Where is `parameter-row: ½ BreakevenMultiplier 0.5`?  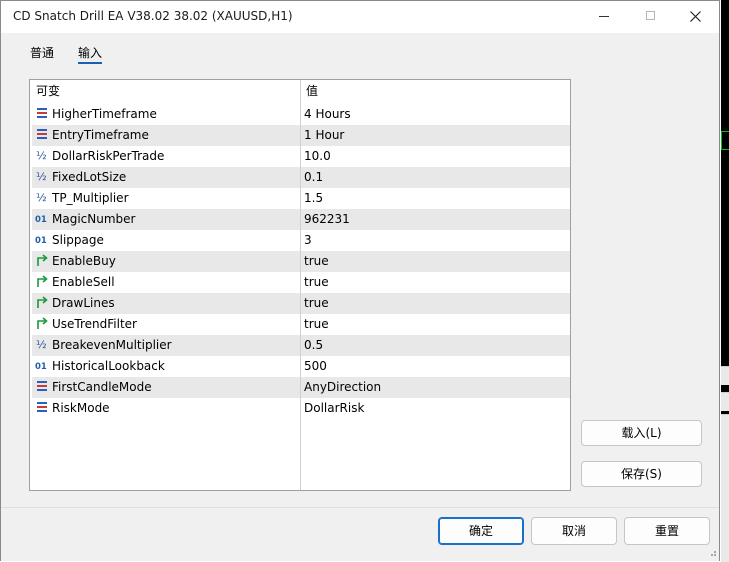 parameter-row: ½ BreakevenMultiplier 0.5 is located at coordinates (301, 345).